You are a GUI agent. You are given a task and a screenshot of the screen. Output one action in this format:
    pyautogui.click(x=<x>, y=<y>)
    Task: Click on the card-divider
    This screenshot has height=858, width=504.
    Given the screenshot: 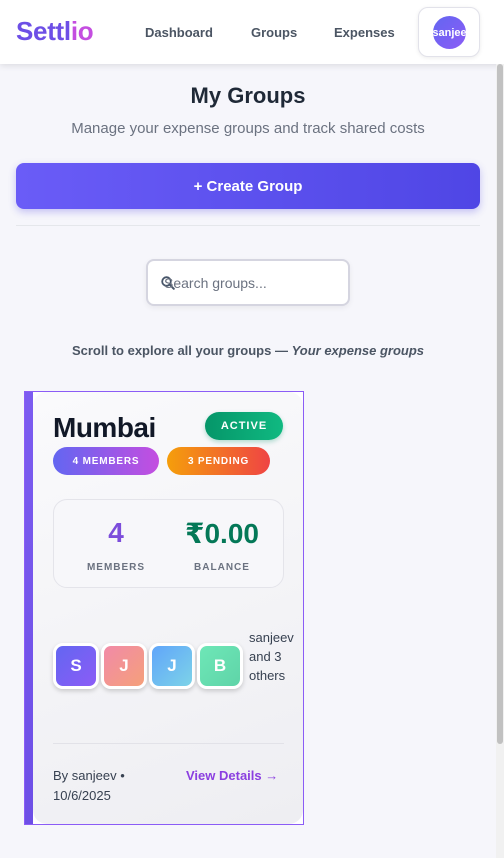 What is the action you would take?
    pyautogui.click(x=168, y=743)
    